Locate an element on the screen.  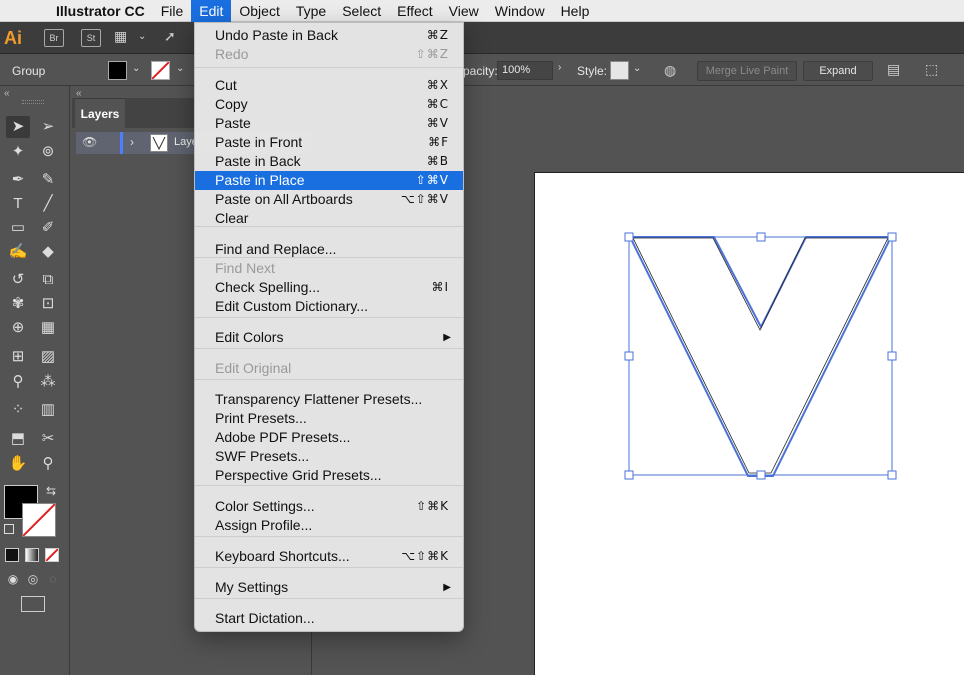
menu-item-label: Cut is located at coordinates (226, 85).